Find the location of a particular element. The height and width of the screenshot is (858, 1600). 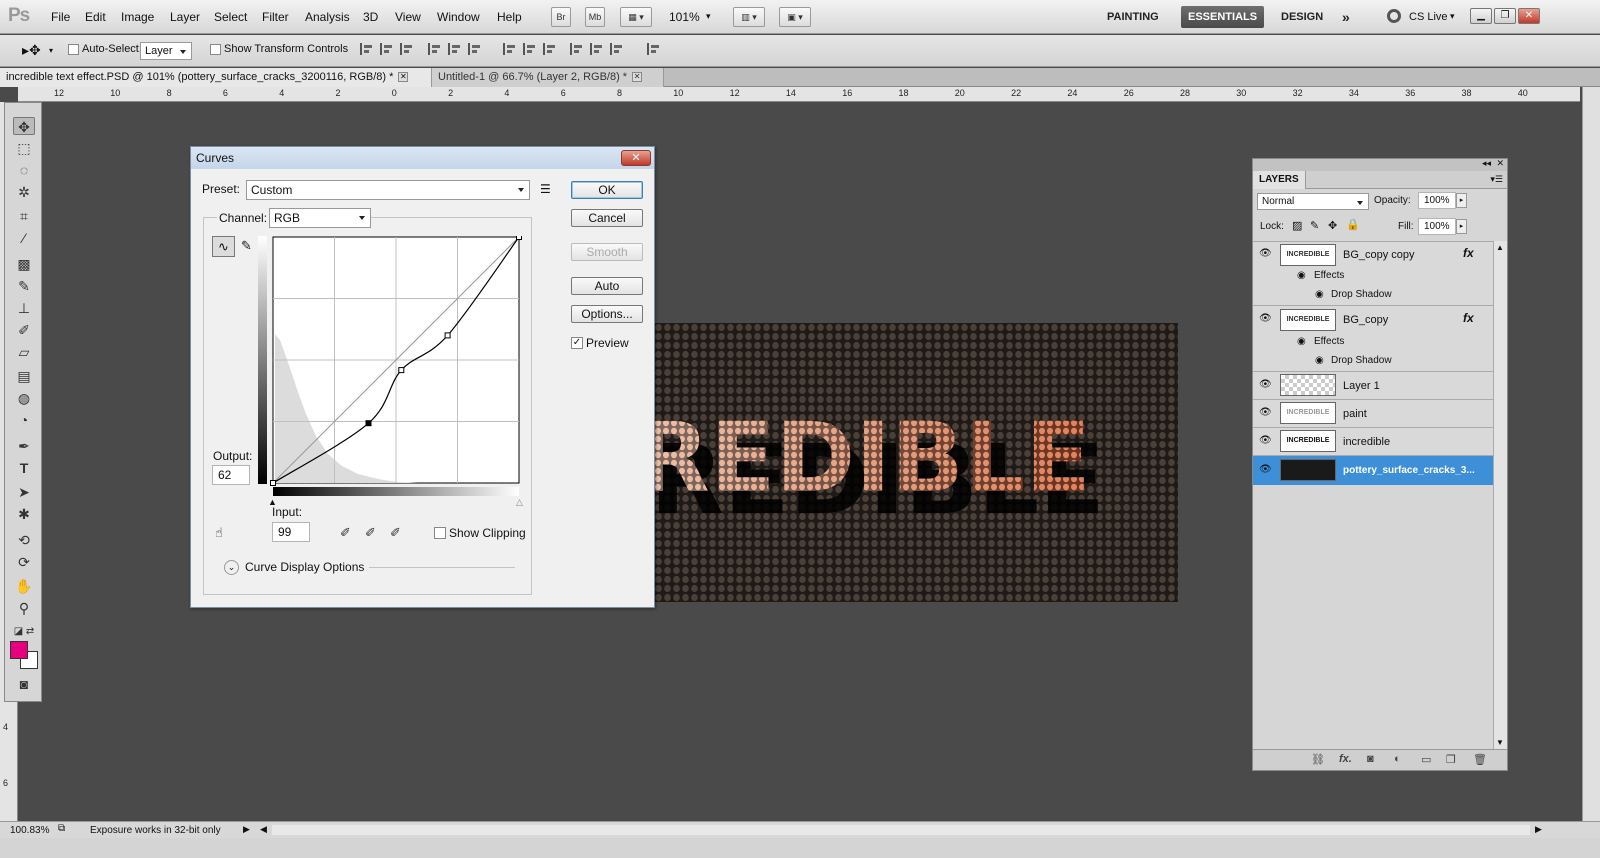

panel-menu-icon: ▾☰ is located at coordinates (1496, 179).